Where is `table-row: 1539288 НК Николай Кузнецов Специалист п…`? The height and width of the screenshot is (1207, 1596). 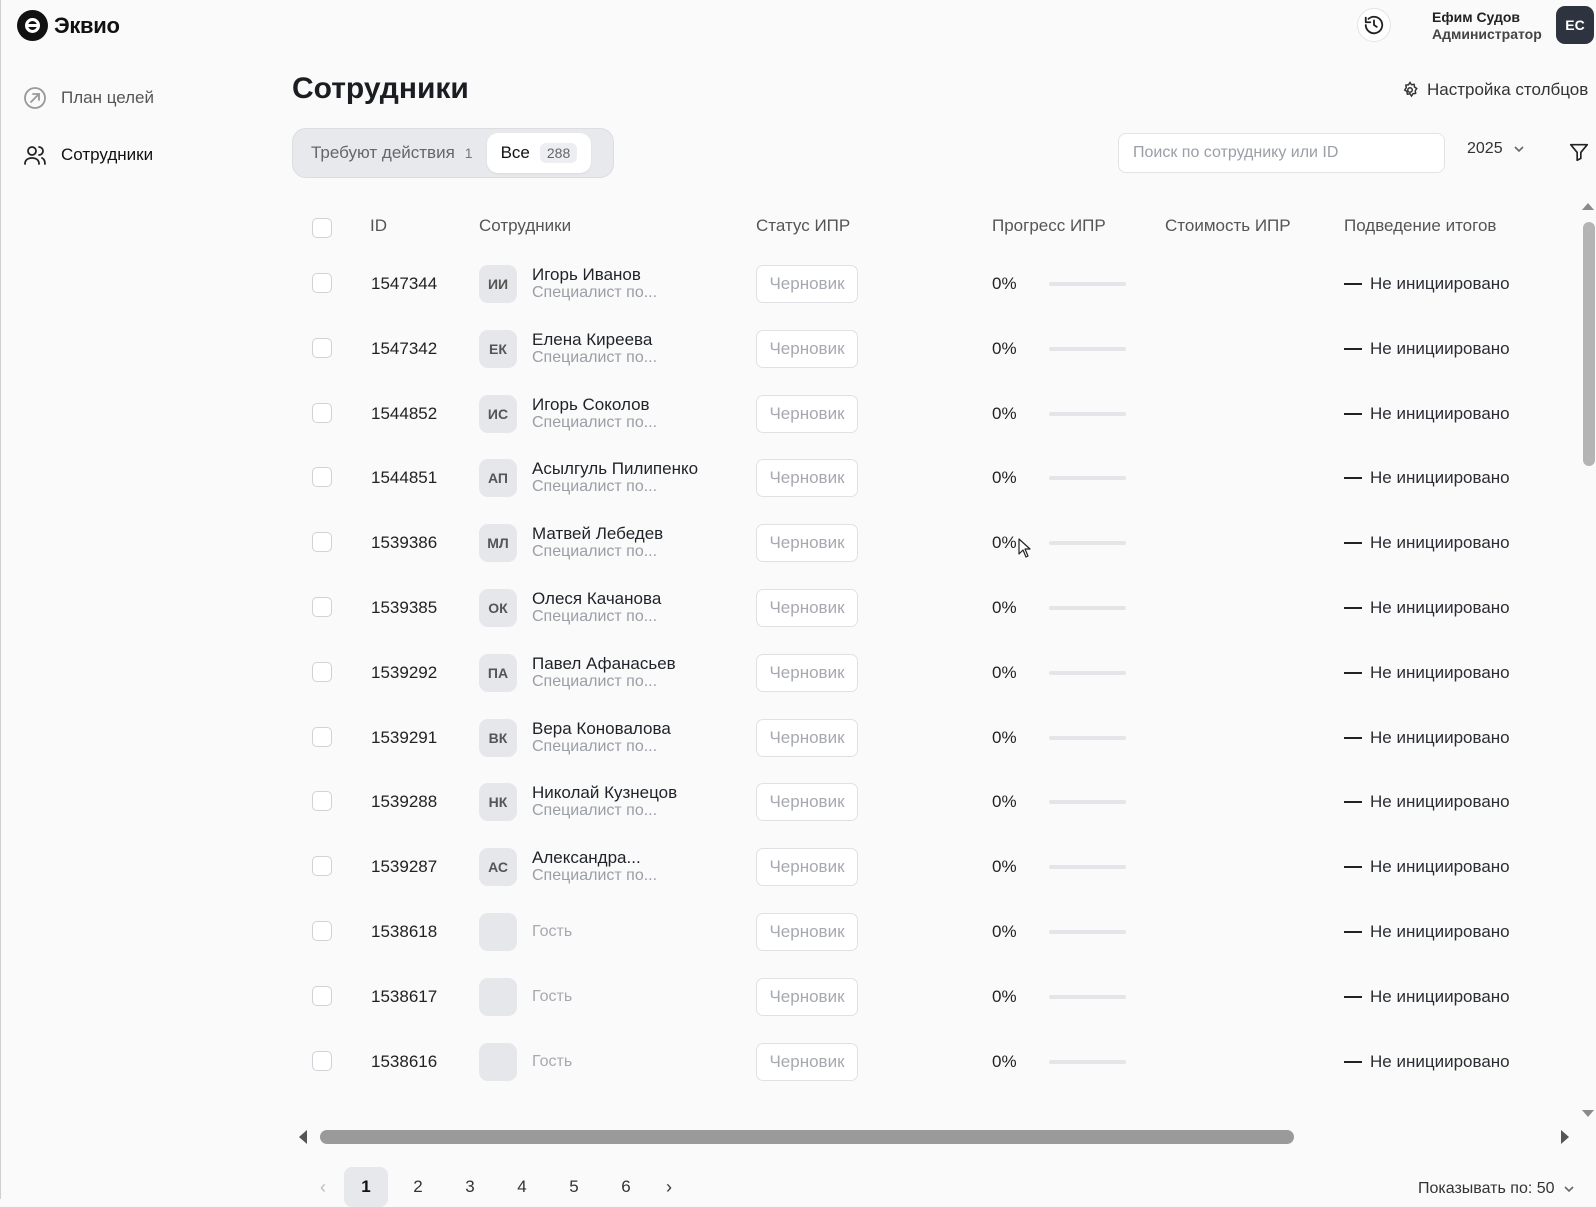
table-row: 1539288 НК Николай Кузнецов Специалист п… is located at coordinates (934, 802).